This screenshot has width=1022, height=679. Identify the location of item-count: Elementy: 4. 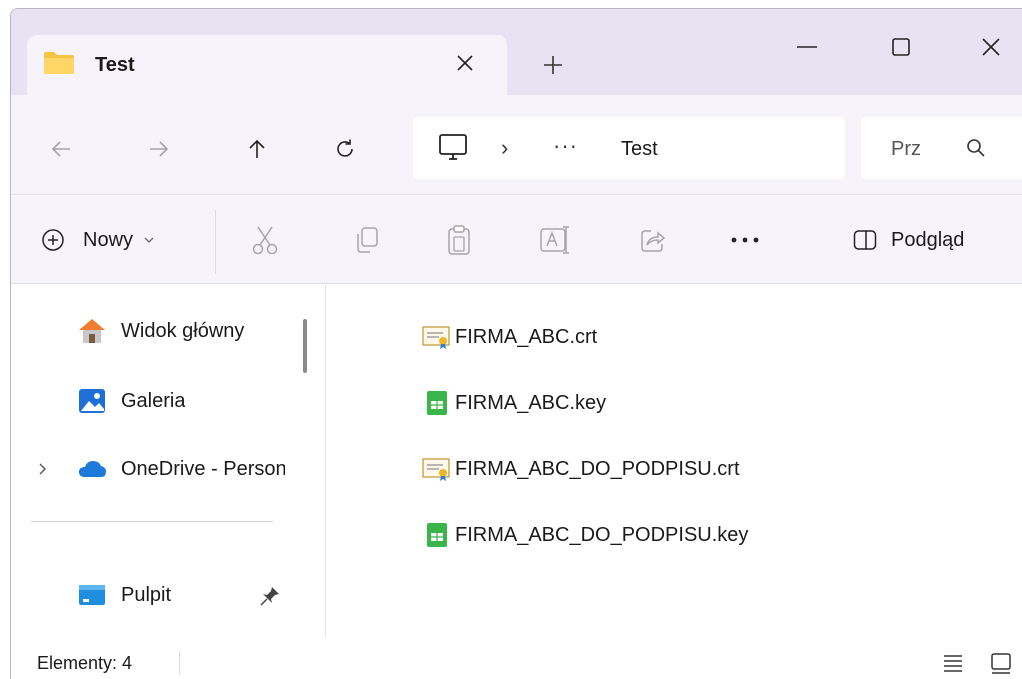
(85, 663).